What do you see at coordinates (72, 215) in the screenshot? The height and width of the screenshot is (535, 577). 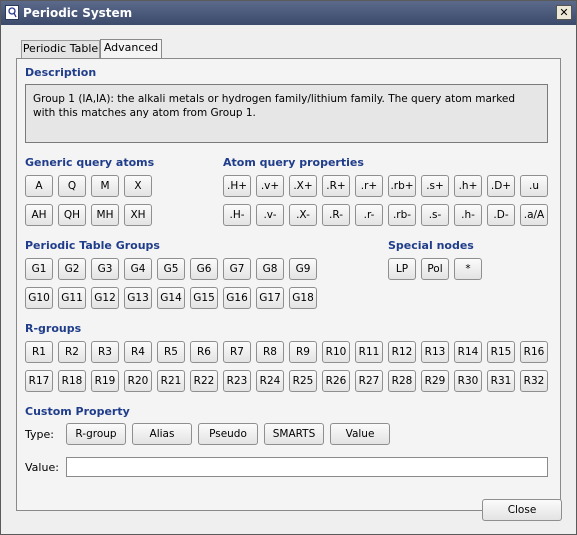 I see `generic-atom-button-qh: QH` at bounding box center [72, 215].